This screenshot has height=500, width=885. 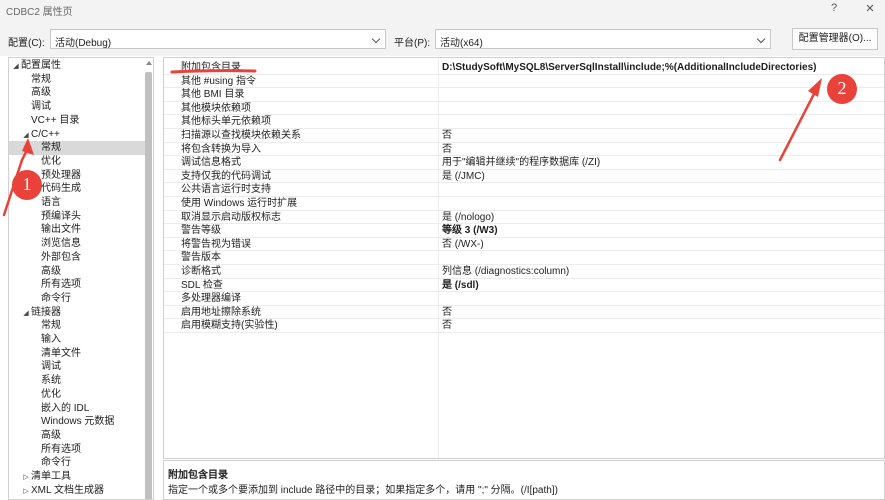 I want to click on property-row: 使用 Windows 运行时扩展, so click(x=524, y=204).